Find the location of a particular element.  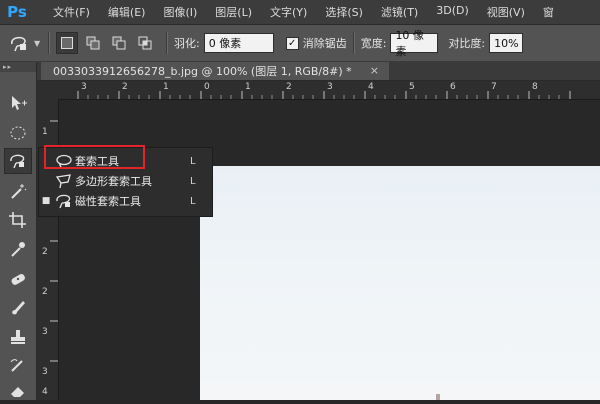

close-icon: × is located at coordinates (374, 70).